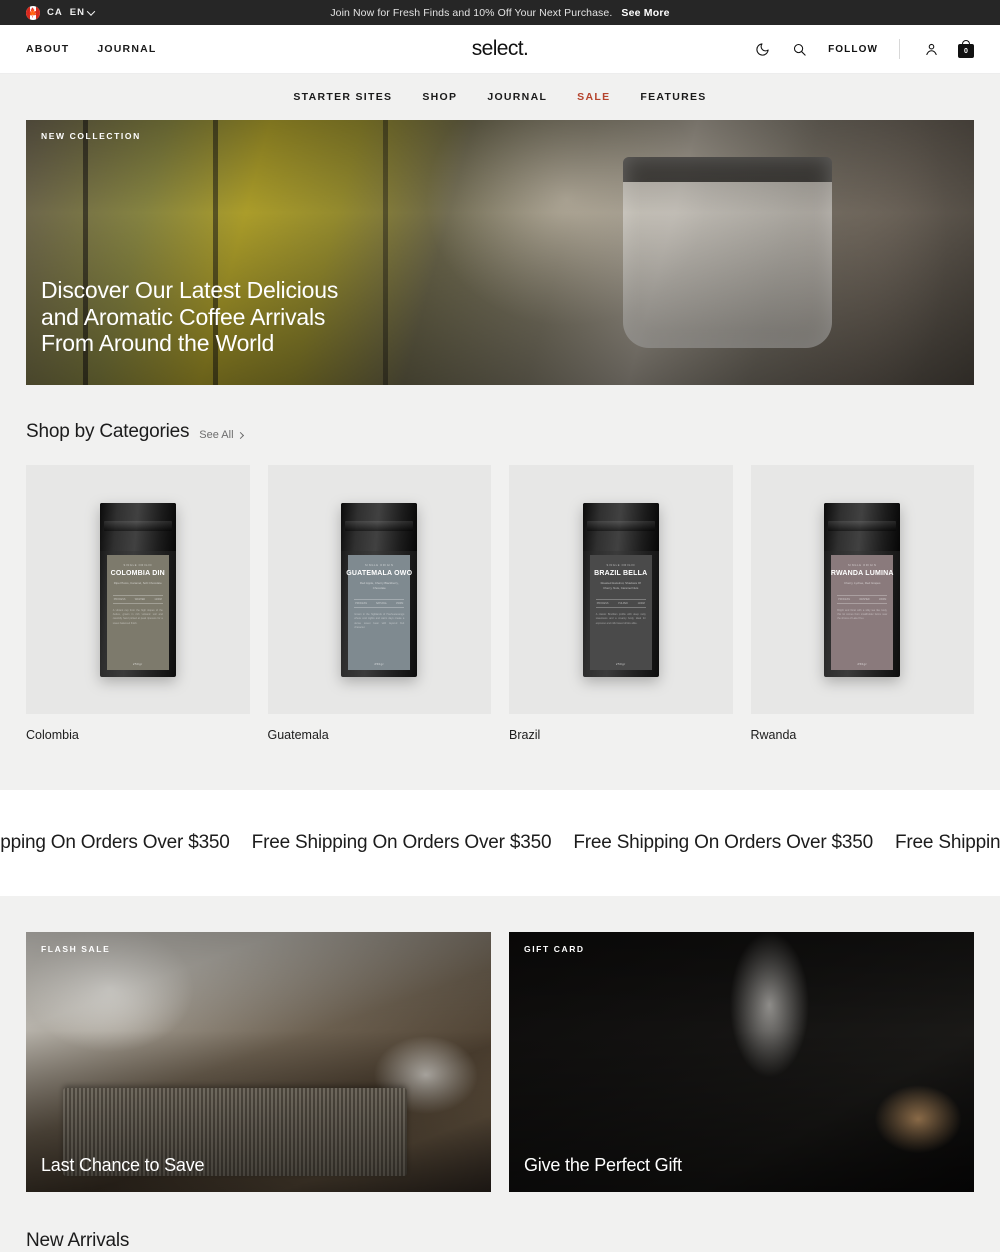 This screenshot has height=1252, width=1000. I want to click on header-left-nav: ABOUT JOURNAL, so click(91, 49).